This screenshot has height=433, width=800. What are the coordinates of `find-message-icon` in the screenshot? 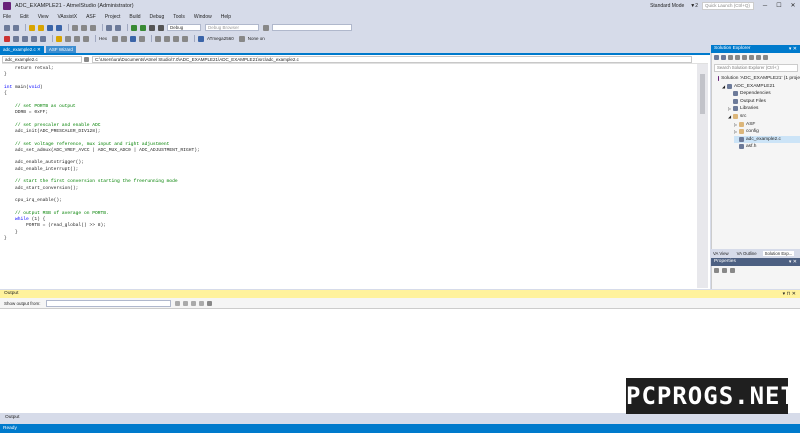 It's located at (177, 303).